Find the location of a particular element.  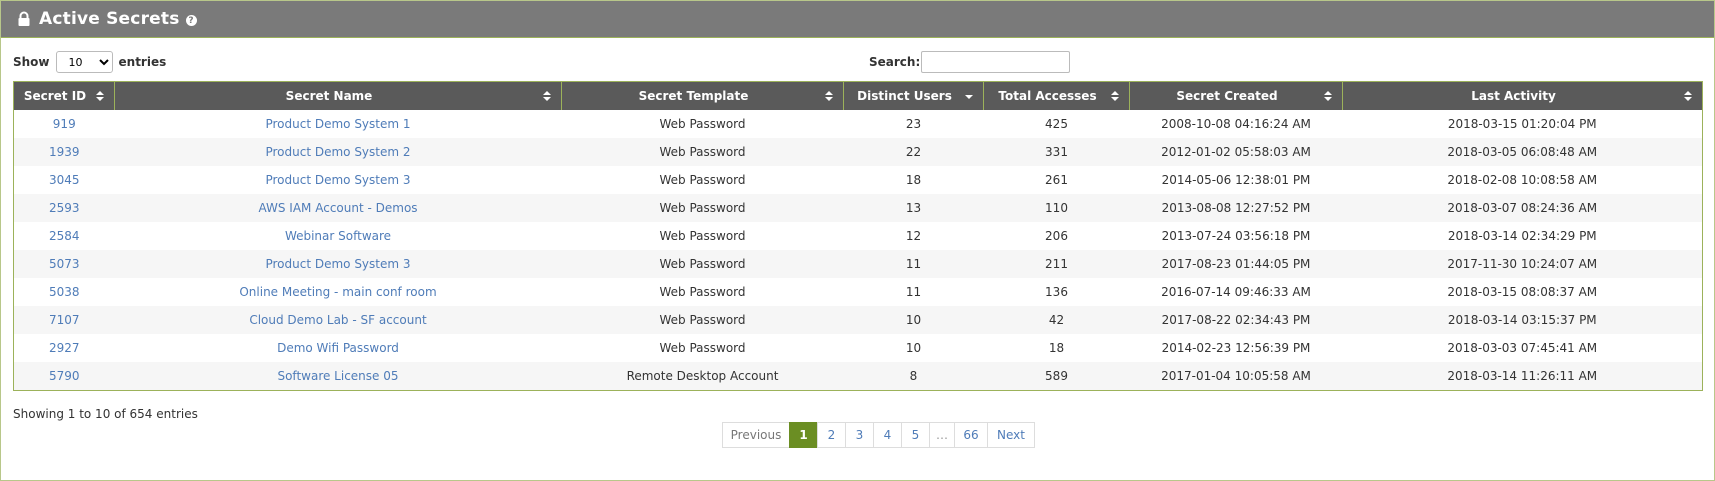

cell-last-activity: 2018-03-07 08:24:36 AM is located at coordinates (1522, 208).